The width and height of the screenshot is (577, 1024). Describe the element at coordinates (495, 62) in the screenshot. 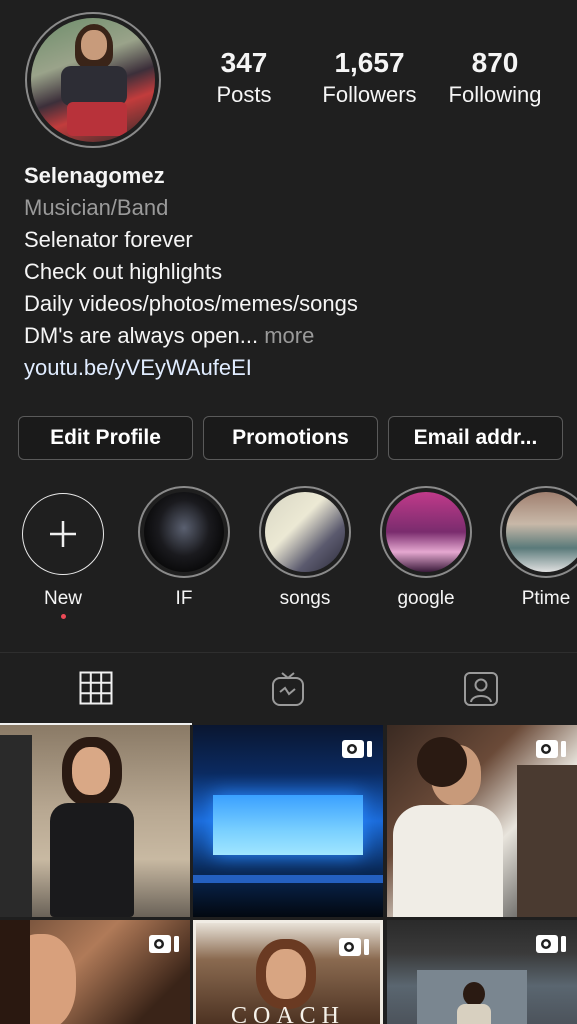

I see `following-count: 870` at that location.